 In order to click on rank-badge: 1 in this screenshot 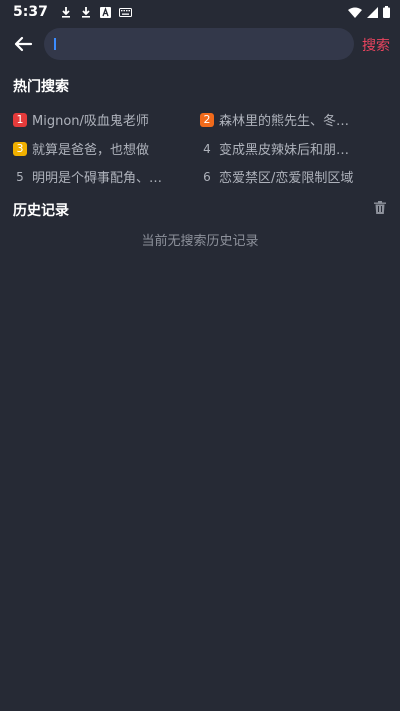, I will do `click(20, 119)`.